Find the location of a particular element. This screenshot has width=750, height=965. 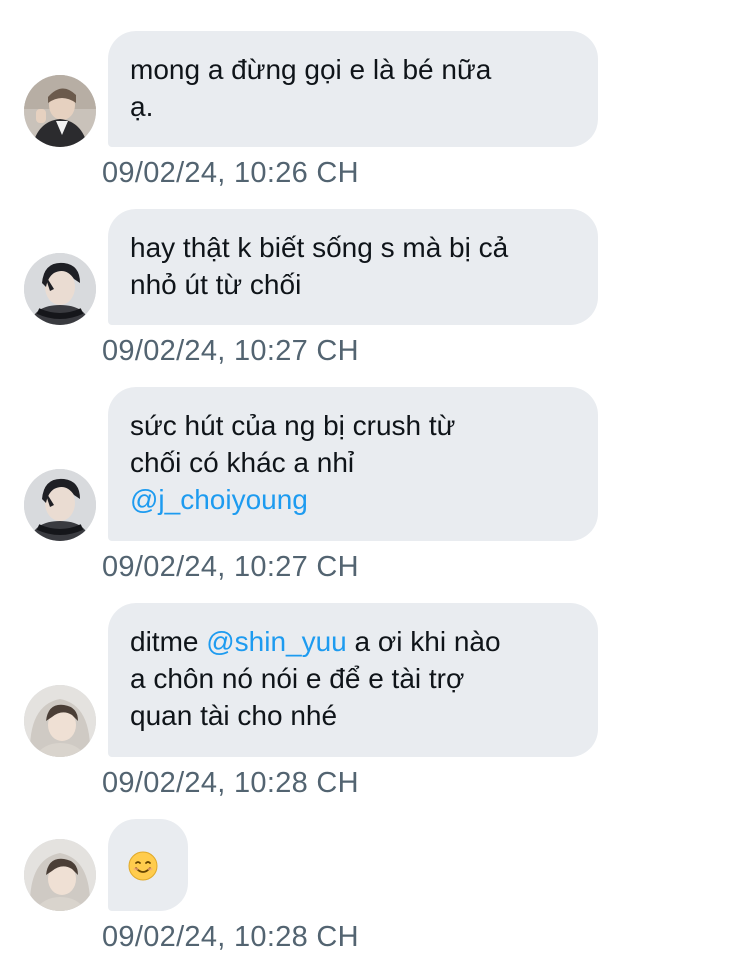

mention-link: @shin_yuu is located at coordinates (276, 641).